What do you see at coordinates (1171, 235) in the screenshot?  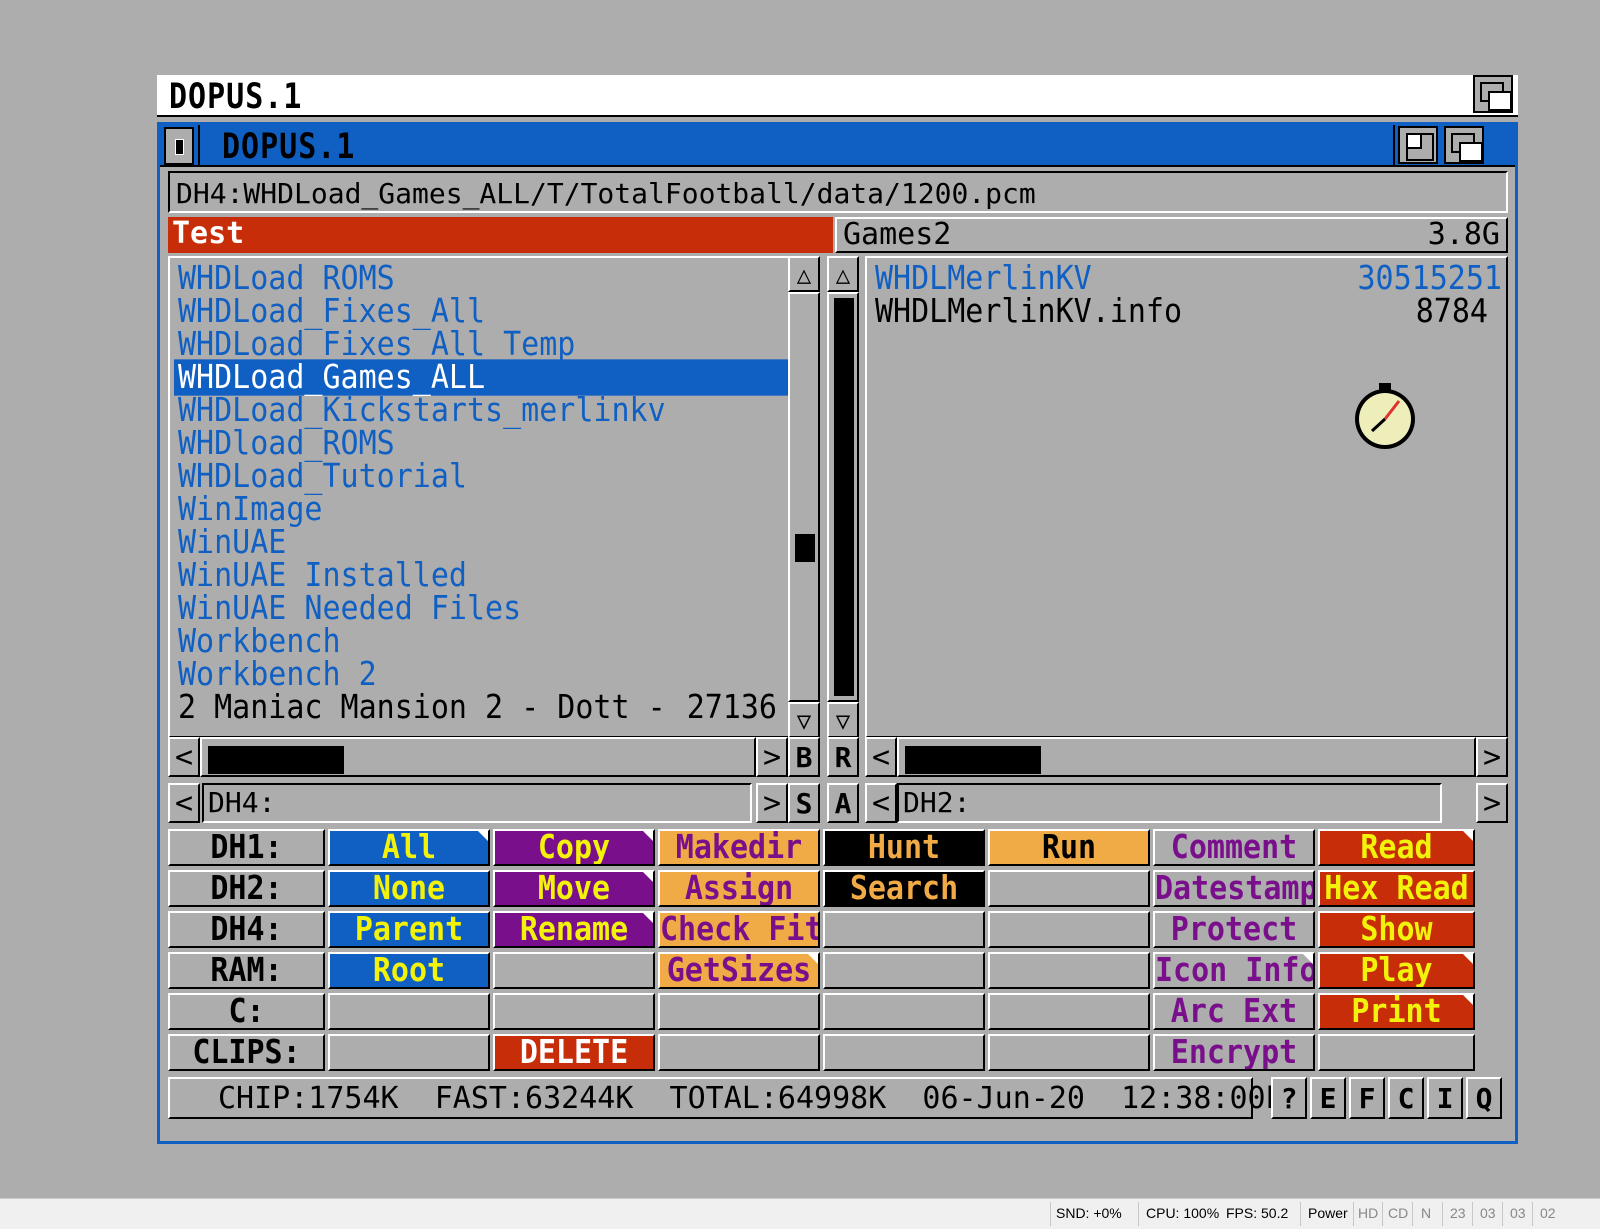 I see `right-panel-header: Games2 3.8G` at bounding box center [1171, 235].